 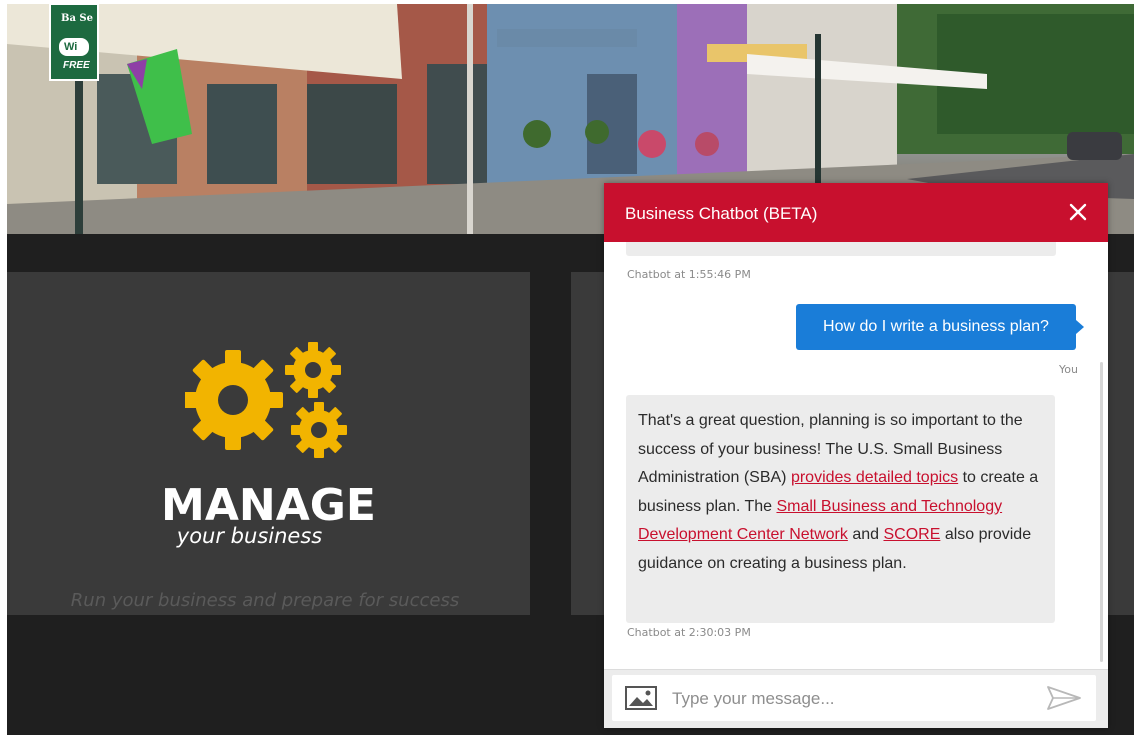 What do you see at coordinates (1101, 512) in the screenshot?
I see `chat-scrollbar` at bounding box center [1101, 512].